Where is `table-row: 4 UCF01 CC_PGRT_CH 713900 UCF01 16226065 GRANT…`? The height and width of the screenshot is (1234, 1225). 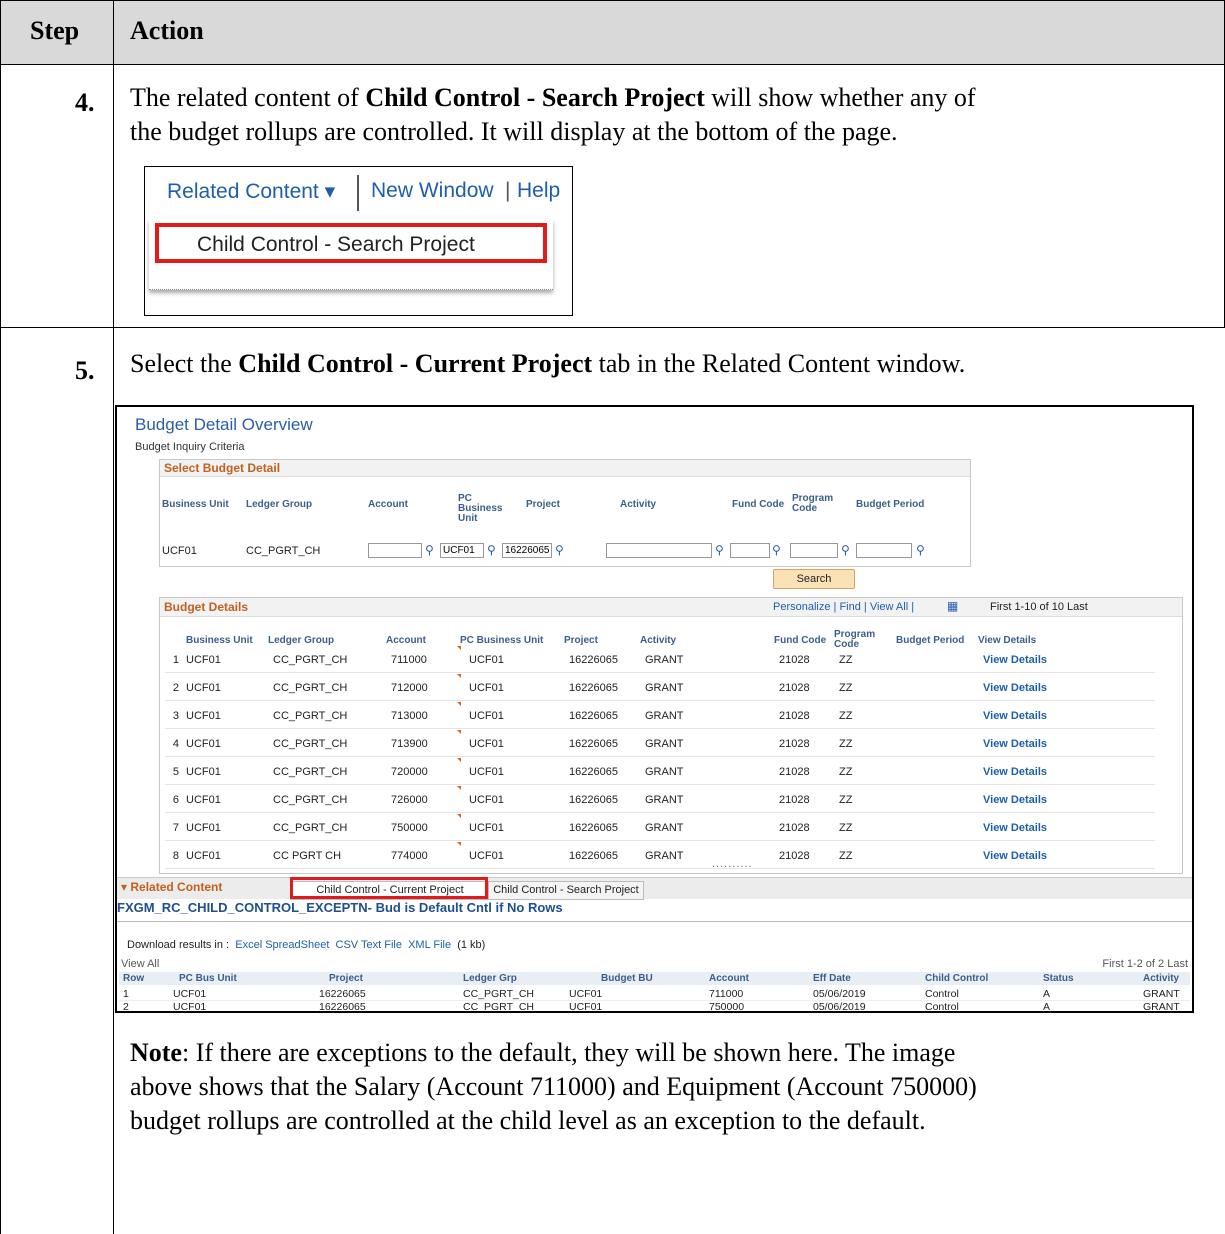
table-row: 4 UCF01 CC_PGRT_CH 713900 UCF01 16226065 GRANT… is located at coordinates (660, 742).